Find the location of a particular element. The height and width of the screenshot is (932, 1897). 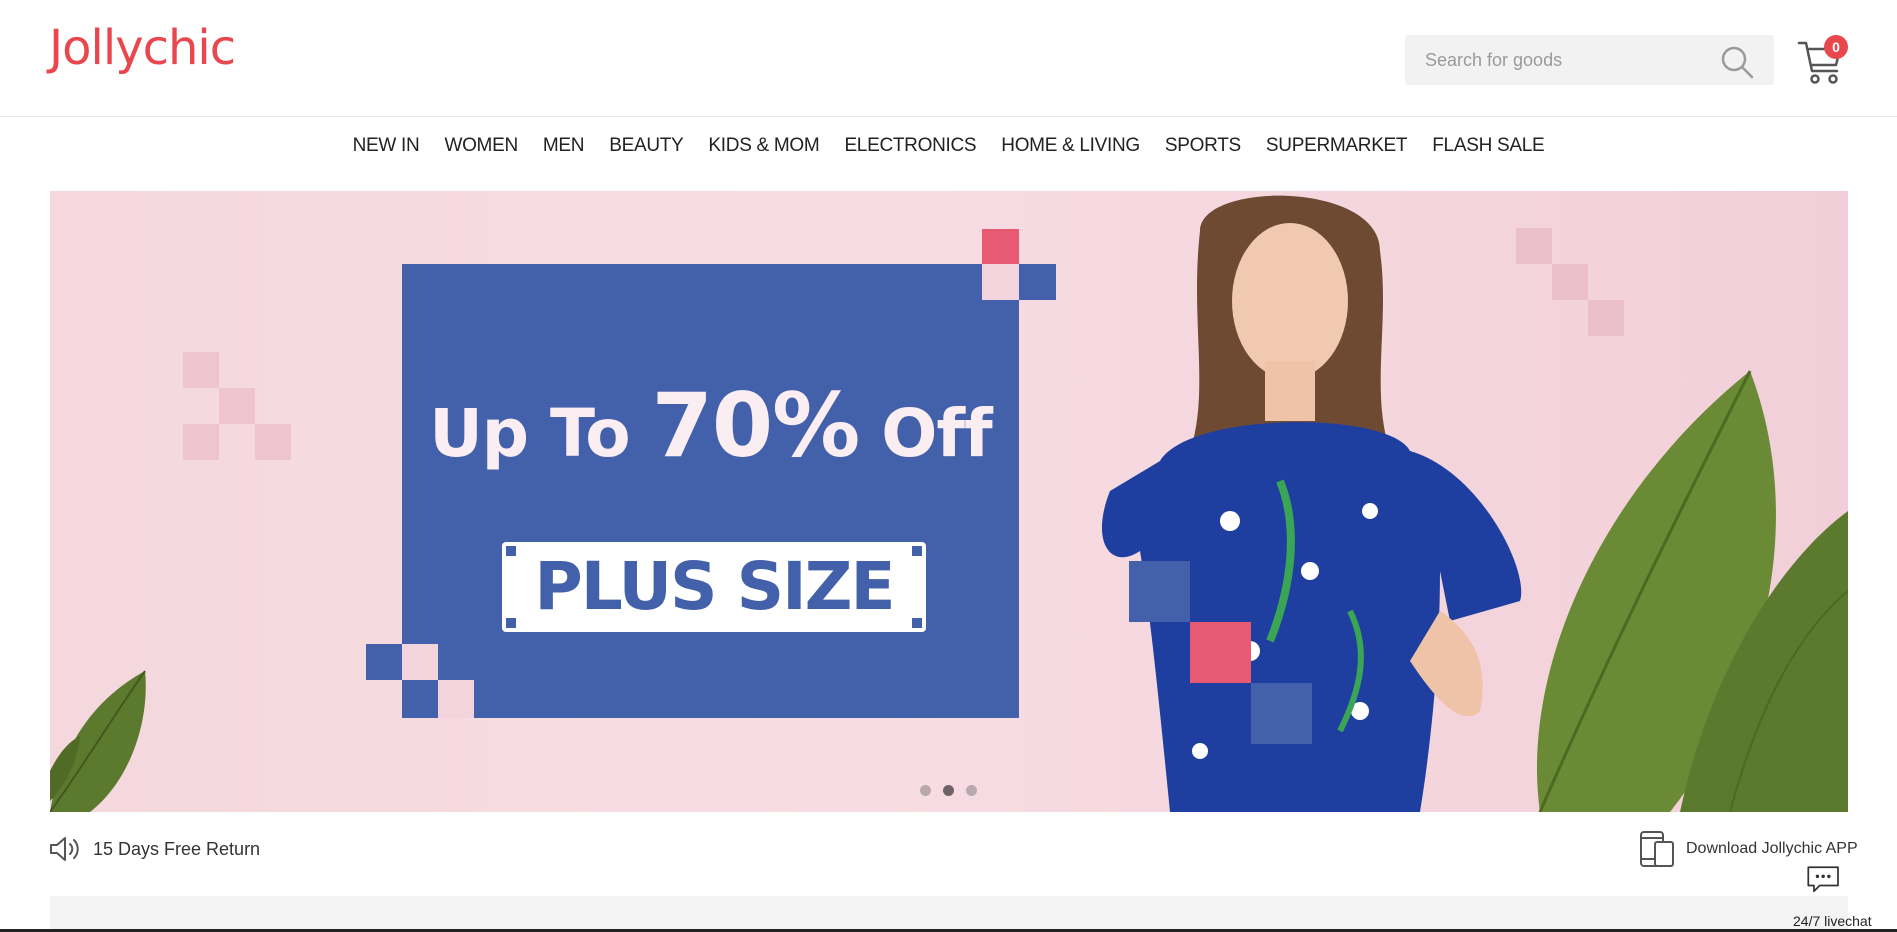

nav-item-home-living: HOME & LIVING is located at coordinates (1071, 146).